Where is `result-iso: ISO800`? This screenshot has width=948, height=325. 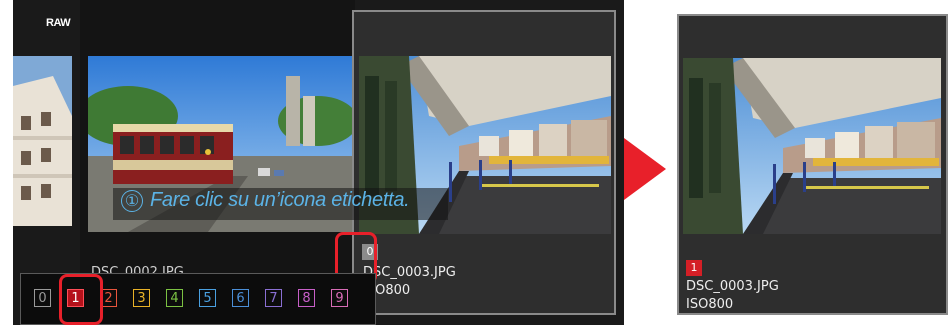 result-iso: ISO800 is located at coordinates (710, 304).